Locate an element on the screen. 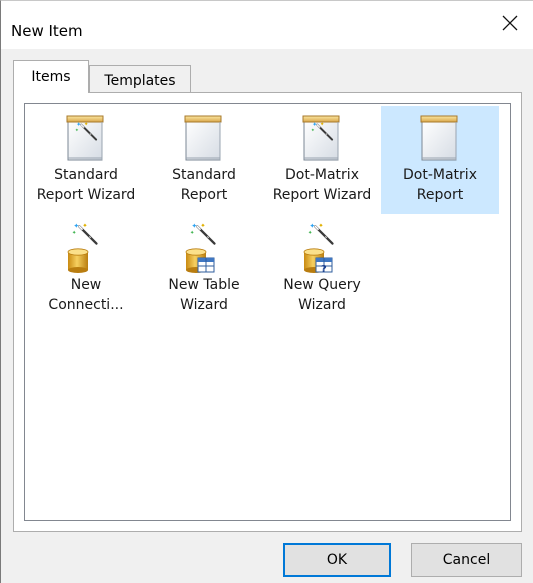  close-icon is located at coordinates (510, 25).